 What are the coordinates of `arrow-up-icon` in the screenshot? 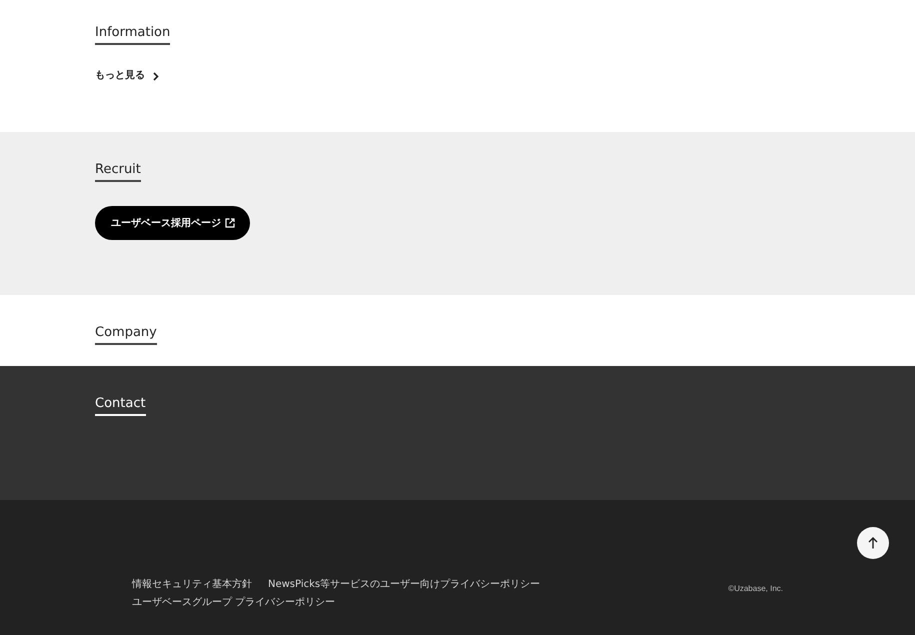 It's located at (873, 543).